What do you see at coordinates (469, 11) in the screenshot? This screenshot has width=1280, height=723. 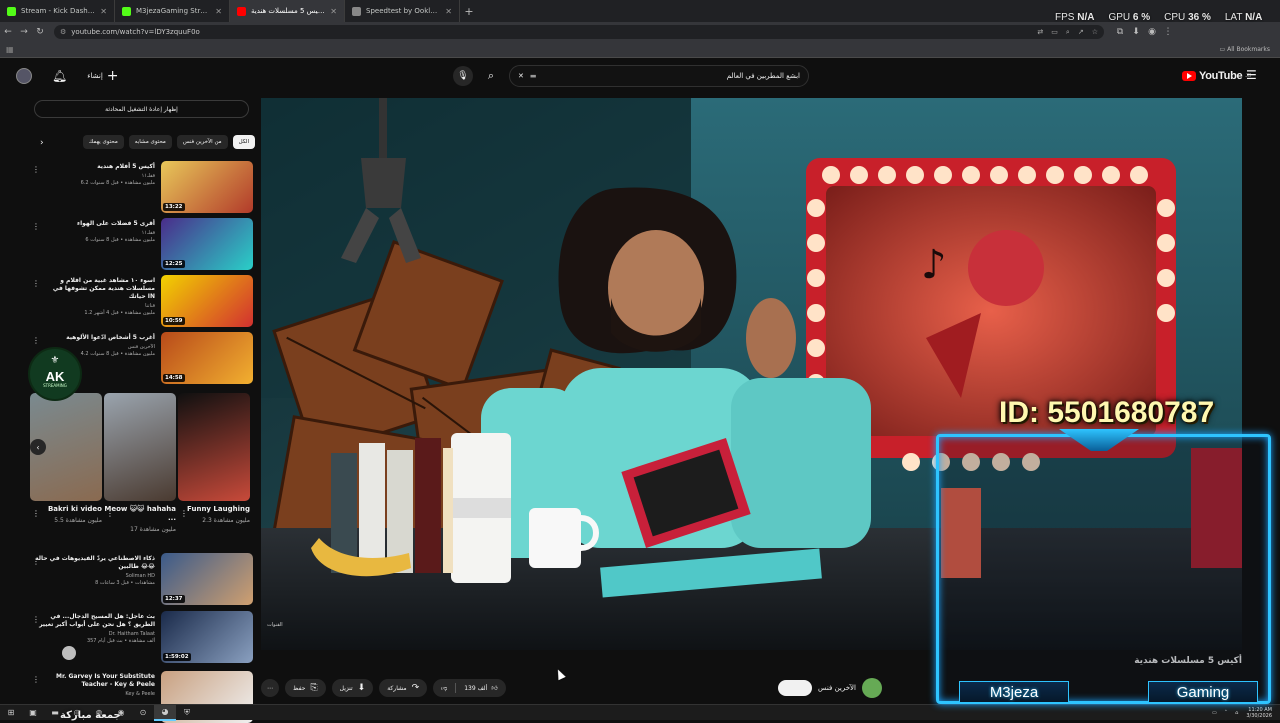 I see `new-tab-icon: +` at bounding box center [469, 11].